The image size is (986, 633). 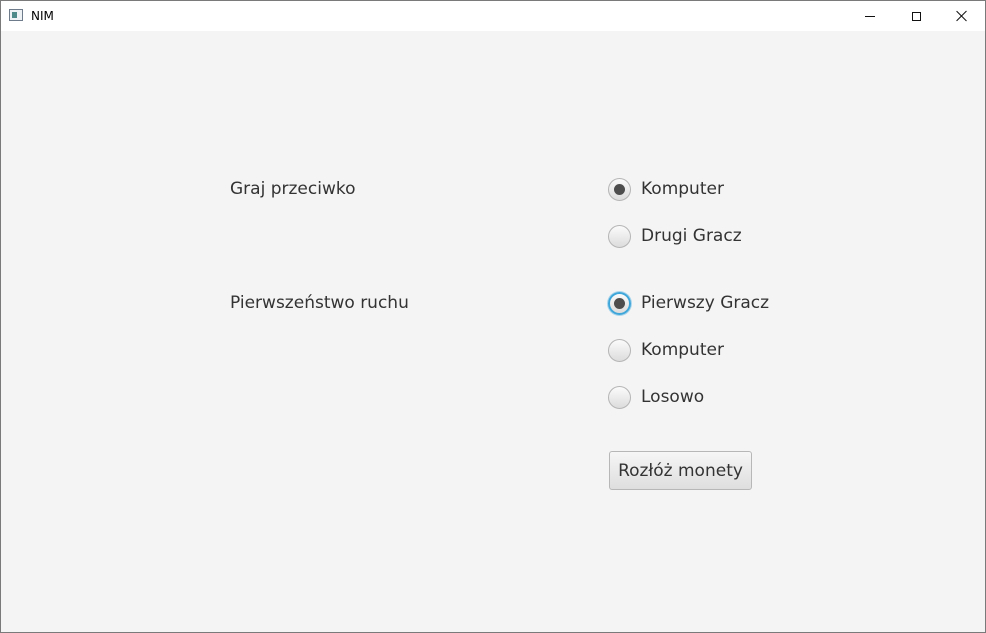 What do you see at coordinates (705, 303) in the screenshot?
I see `radio-label: Pierwszy Gracz` at bounding box center [705, 303].